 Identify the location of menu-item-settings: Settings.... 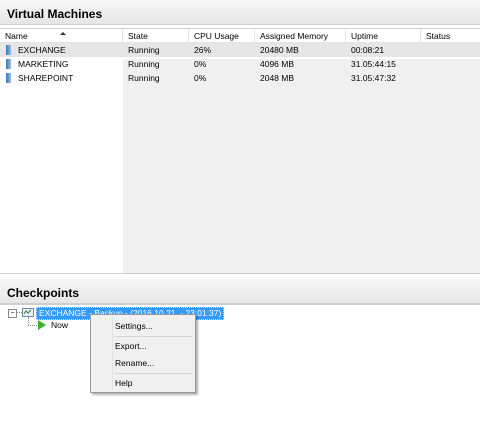
(134, 326).